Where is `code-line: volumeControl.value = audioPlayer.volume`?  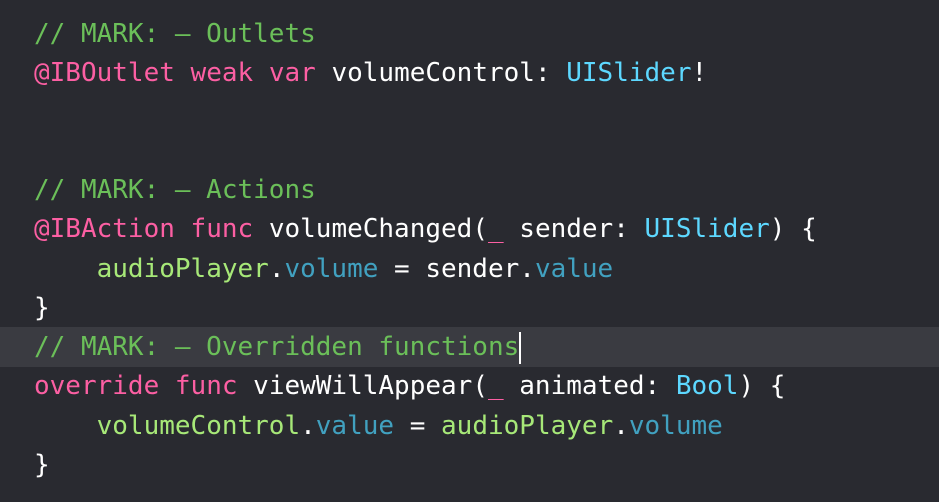
code-line: volumeControl.value = audioPlayer.volume is located at coordinates (469, 426).